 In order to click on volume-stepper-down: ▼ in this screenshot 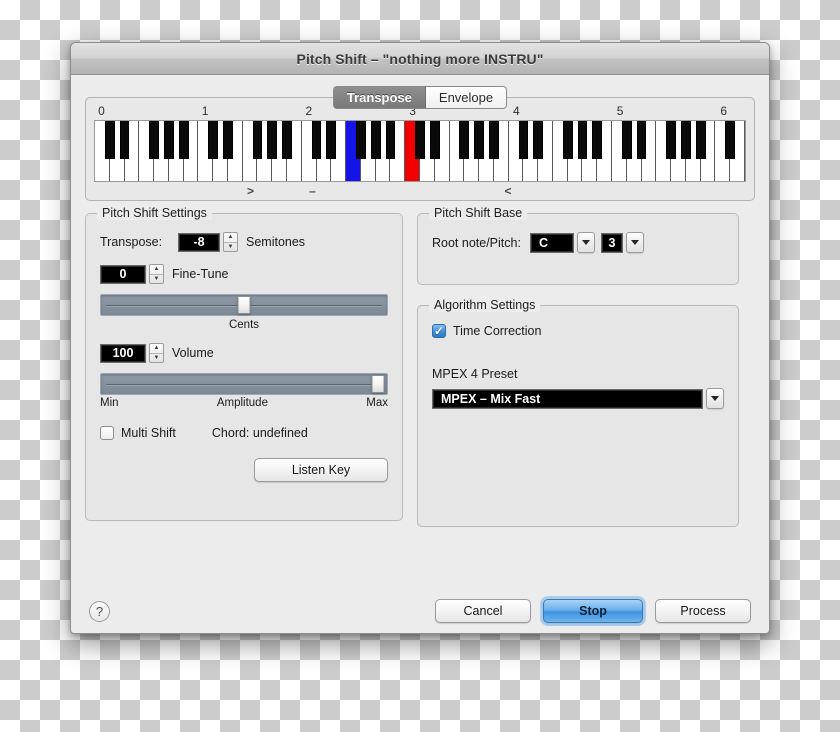, I will do `click(156, 358)`.